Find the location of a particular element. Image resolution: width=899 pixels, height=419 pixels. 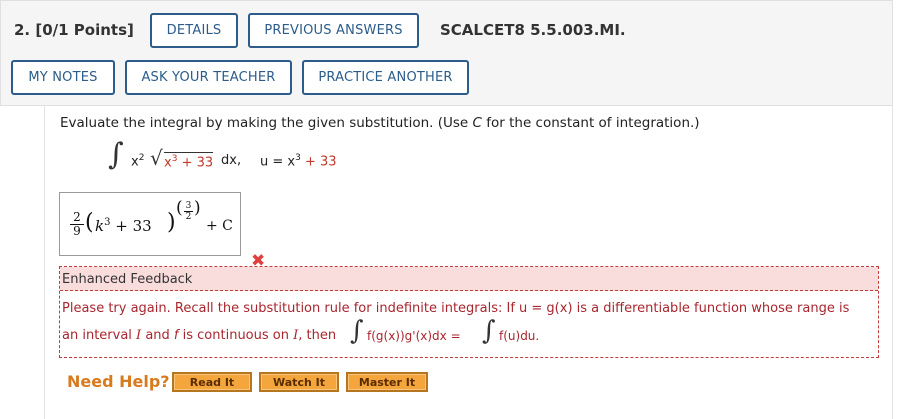

ask-your-teacher-button: ASK YOUR TEACHER is located at coordinates (208, 77).